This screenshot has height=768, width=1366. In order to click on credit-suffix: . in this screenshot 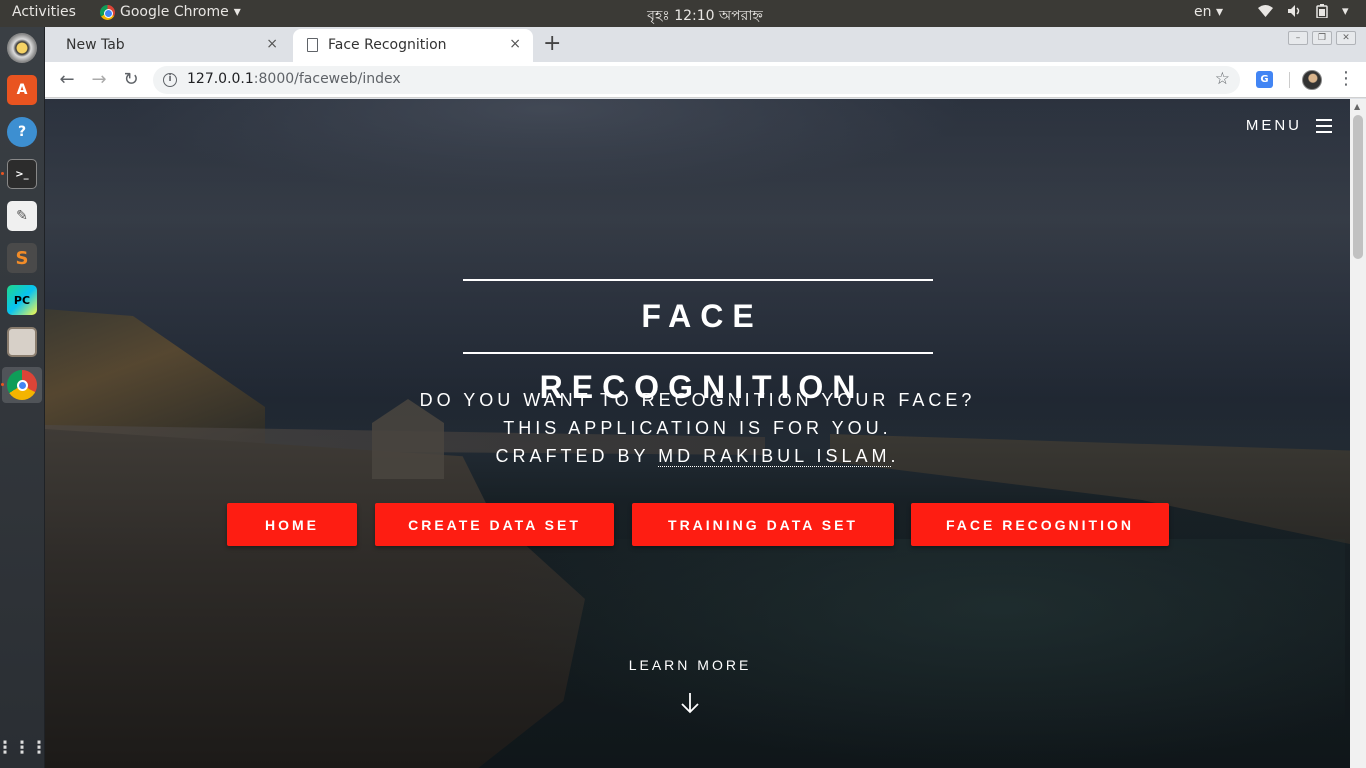, I will do `click(895, 456)`.